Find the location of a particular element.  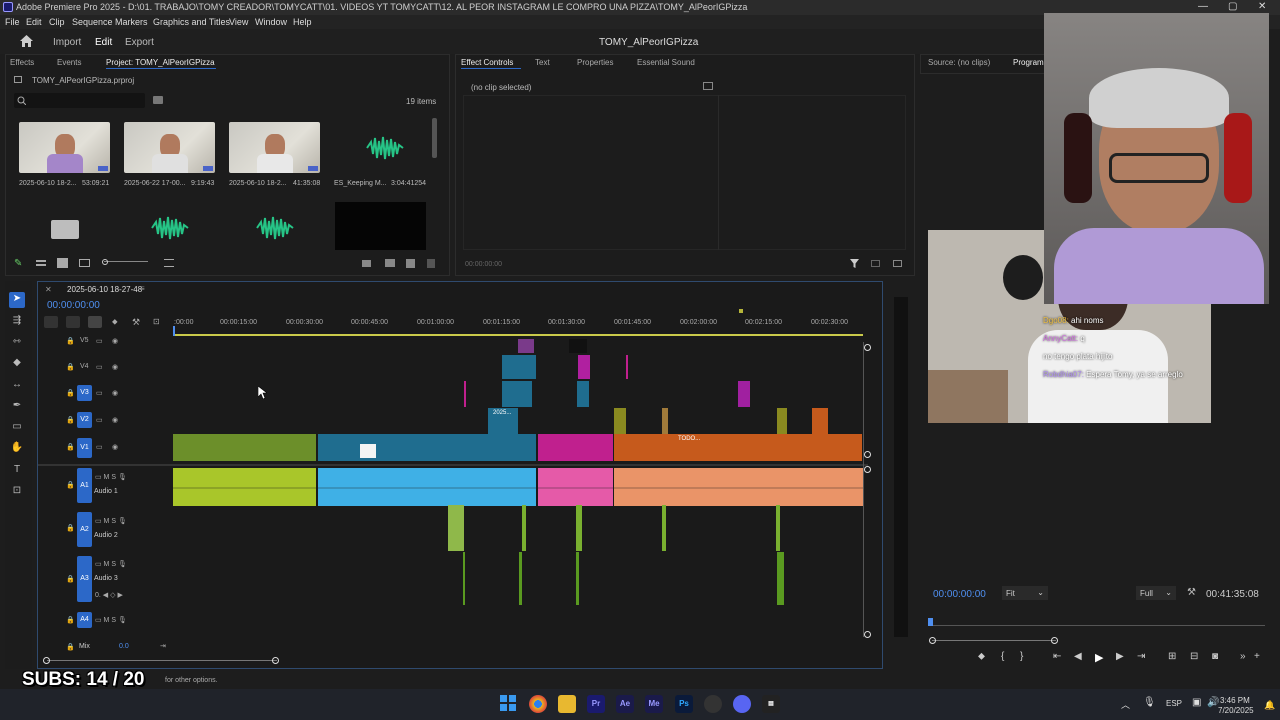

menu-file: File is located at coordinates (12, 22).